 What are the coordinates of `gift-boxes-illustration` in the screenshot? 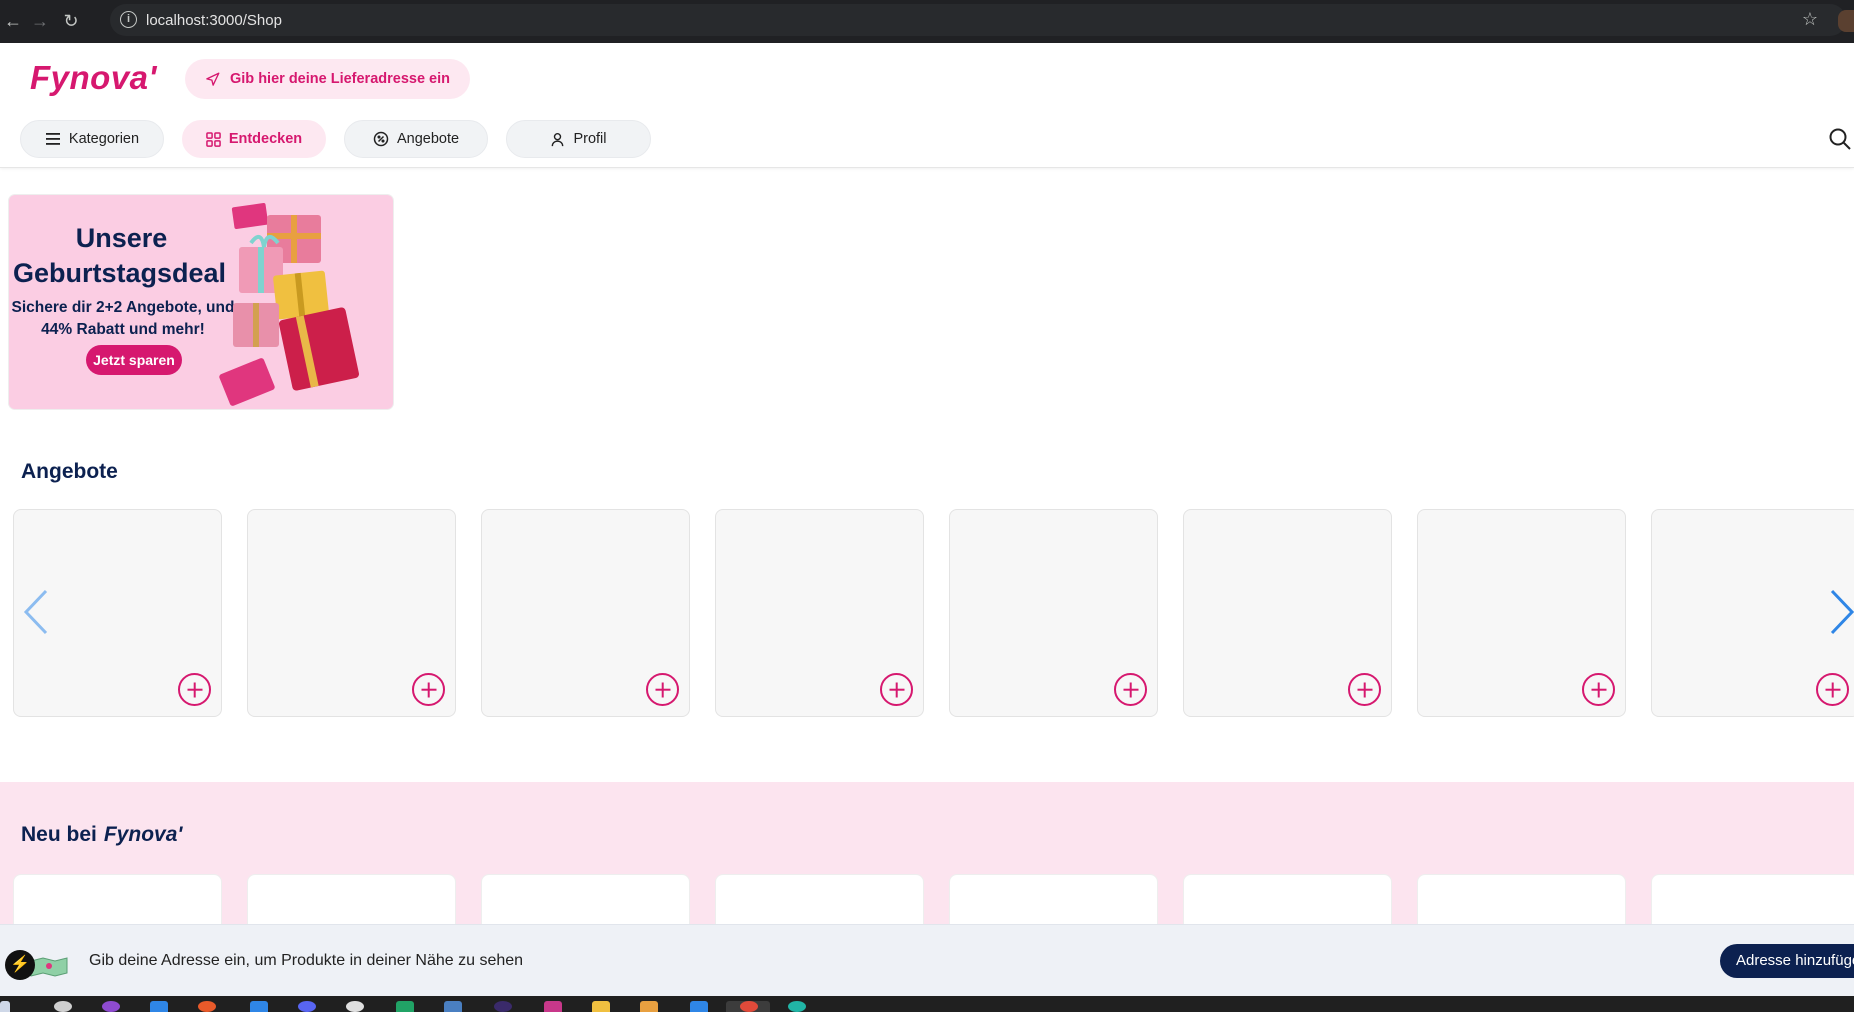 It's located at (289, 304).